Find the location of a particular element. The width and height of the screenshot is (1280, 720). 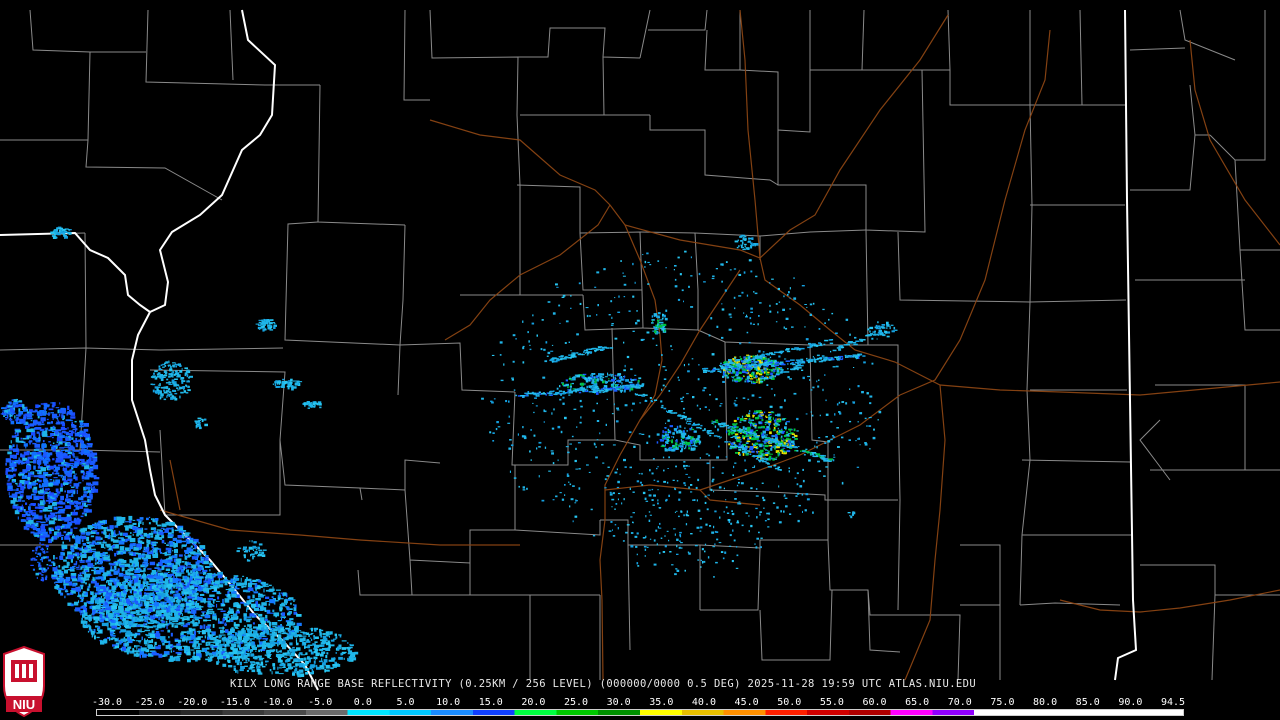

scale-label: 25.0 is located at coordinates (576, 702).